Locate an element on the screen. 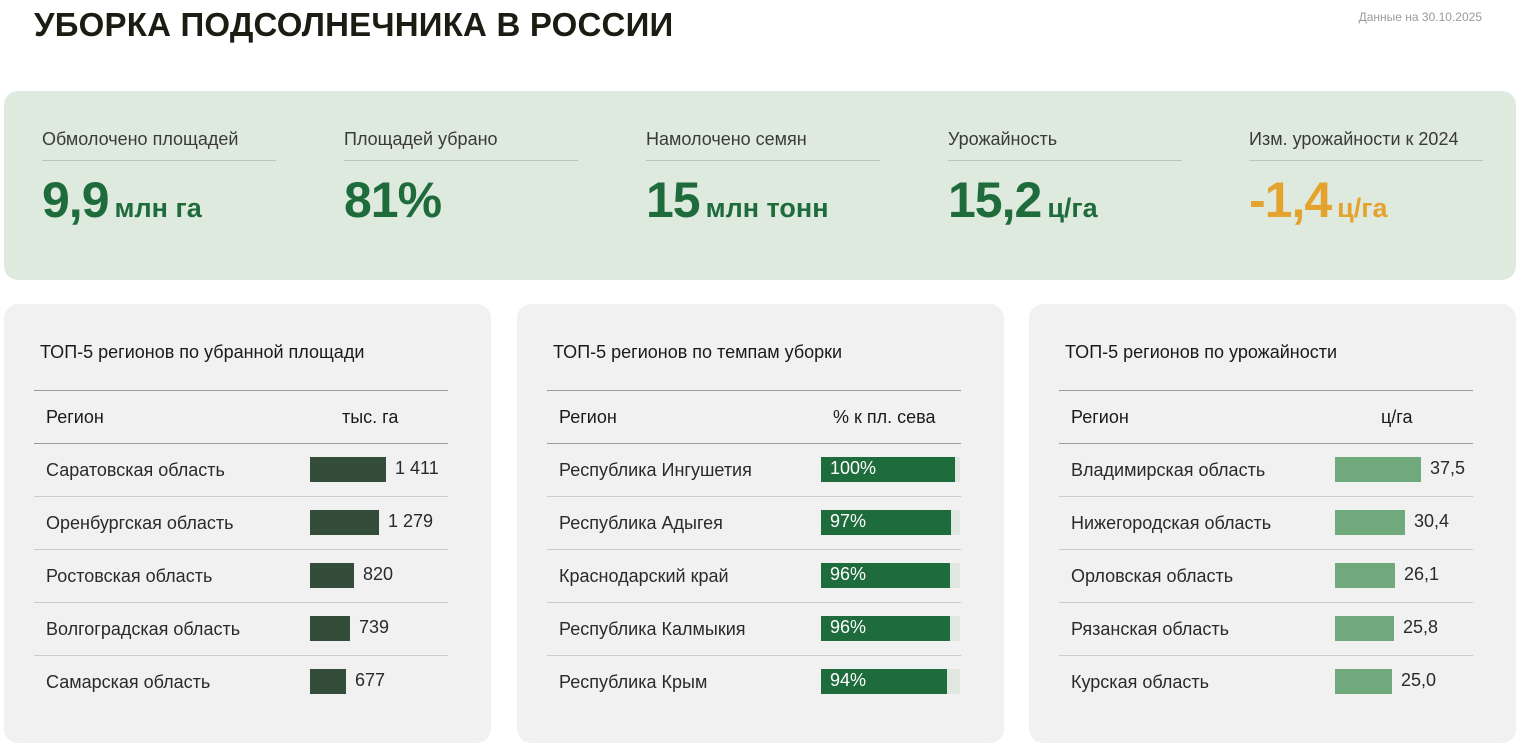 The height and width of the screenshot is (751, 1522). table-row: Саратовская область 1 411 is located at coordinates (241, 470).